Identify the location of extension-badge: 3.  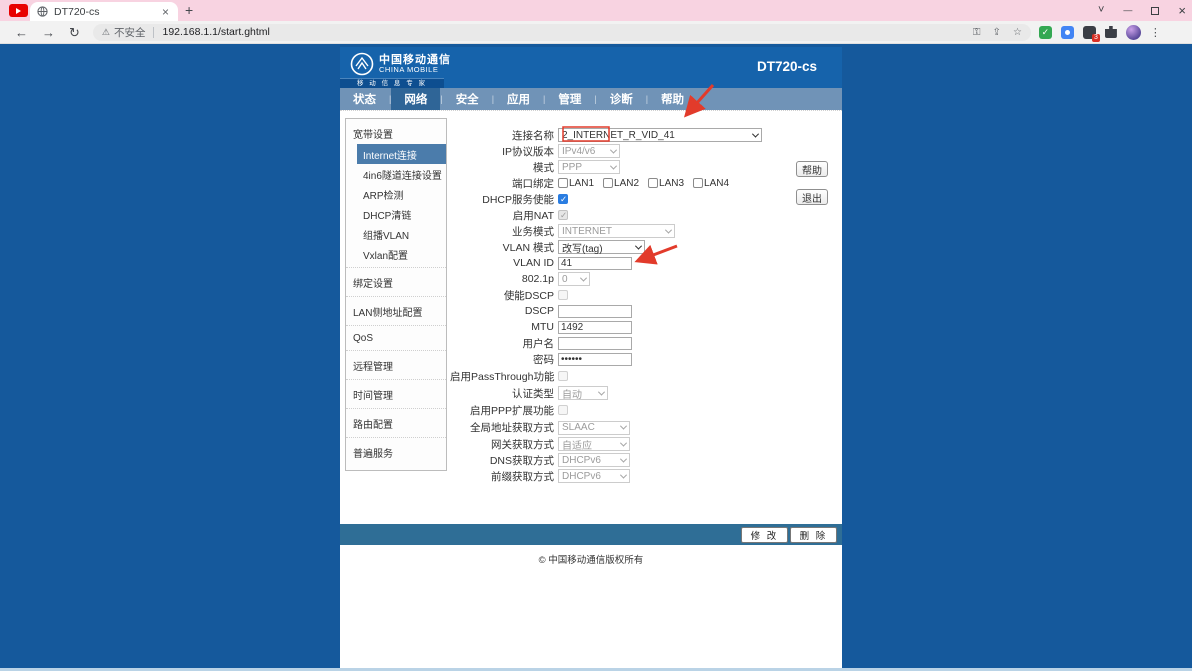
(1096, 37).